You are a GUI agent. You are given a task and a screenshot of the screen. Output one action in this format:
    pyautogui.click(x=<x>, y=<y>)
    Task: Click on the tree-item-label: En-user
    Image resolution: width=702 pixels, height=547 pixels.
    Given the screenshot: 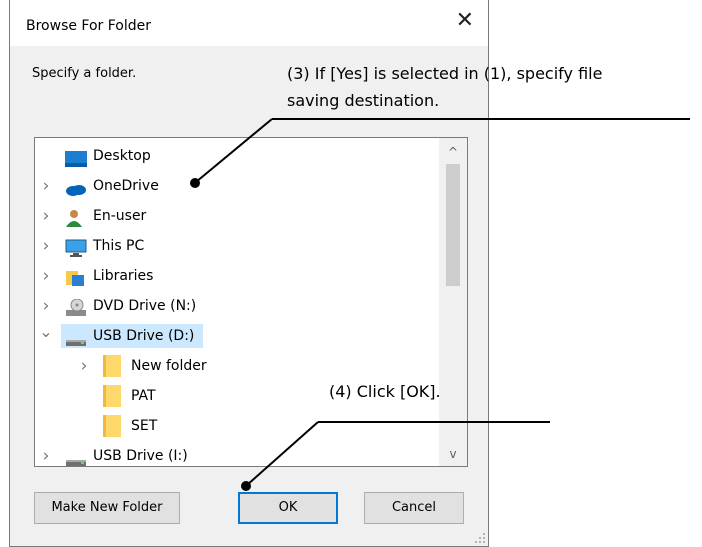 What is the action you would take?
    pyautogui.click(x=120, y=216)
    